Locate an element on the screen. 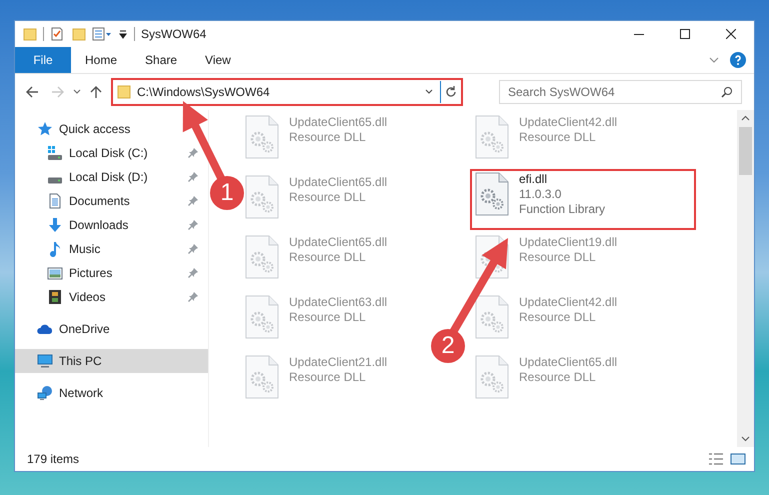 Image resolution: width=769 pixels, height=495 pixels. scrollbar is located at coordinates (745, 278).